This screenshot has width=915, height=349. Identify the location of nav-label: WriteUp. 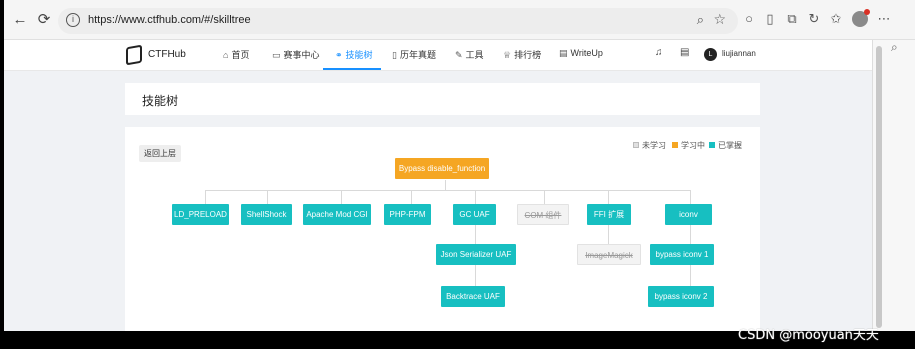
(586, 53).